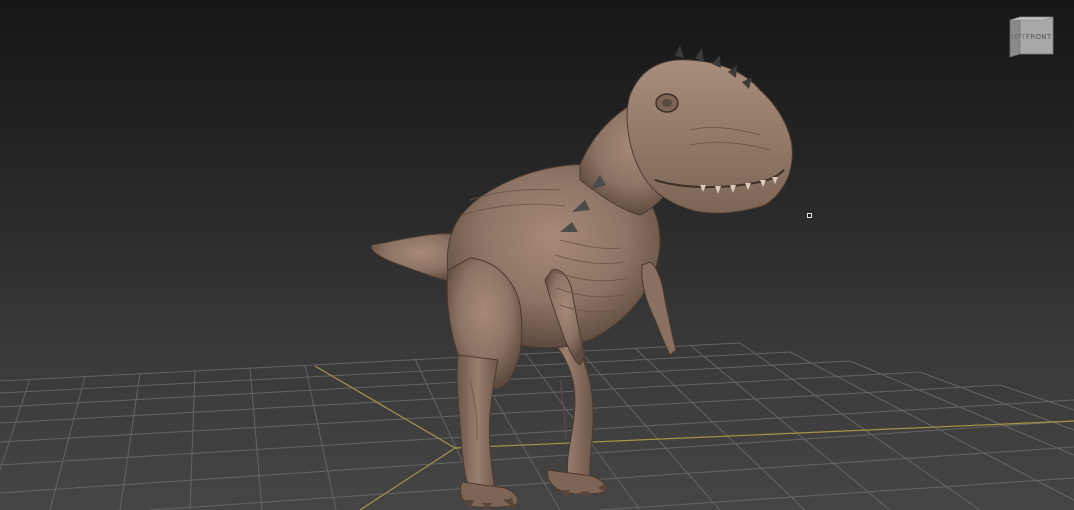 The image size is (1074, 510). Describe the element at coordinates (577, 482) in the screenshot. I see `trex-far-foot` at that location.